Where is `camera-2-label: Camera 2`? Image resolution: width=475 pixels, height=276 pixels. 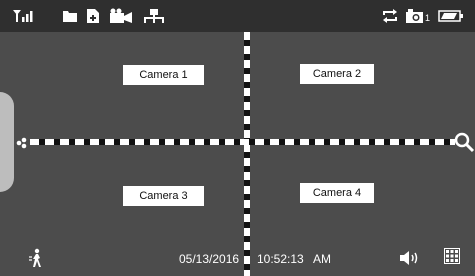 camera-2-label: Camera 2 is located at coordinates (337, 74).